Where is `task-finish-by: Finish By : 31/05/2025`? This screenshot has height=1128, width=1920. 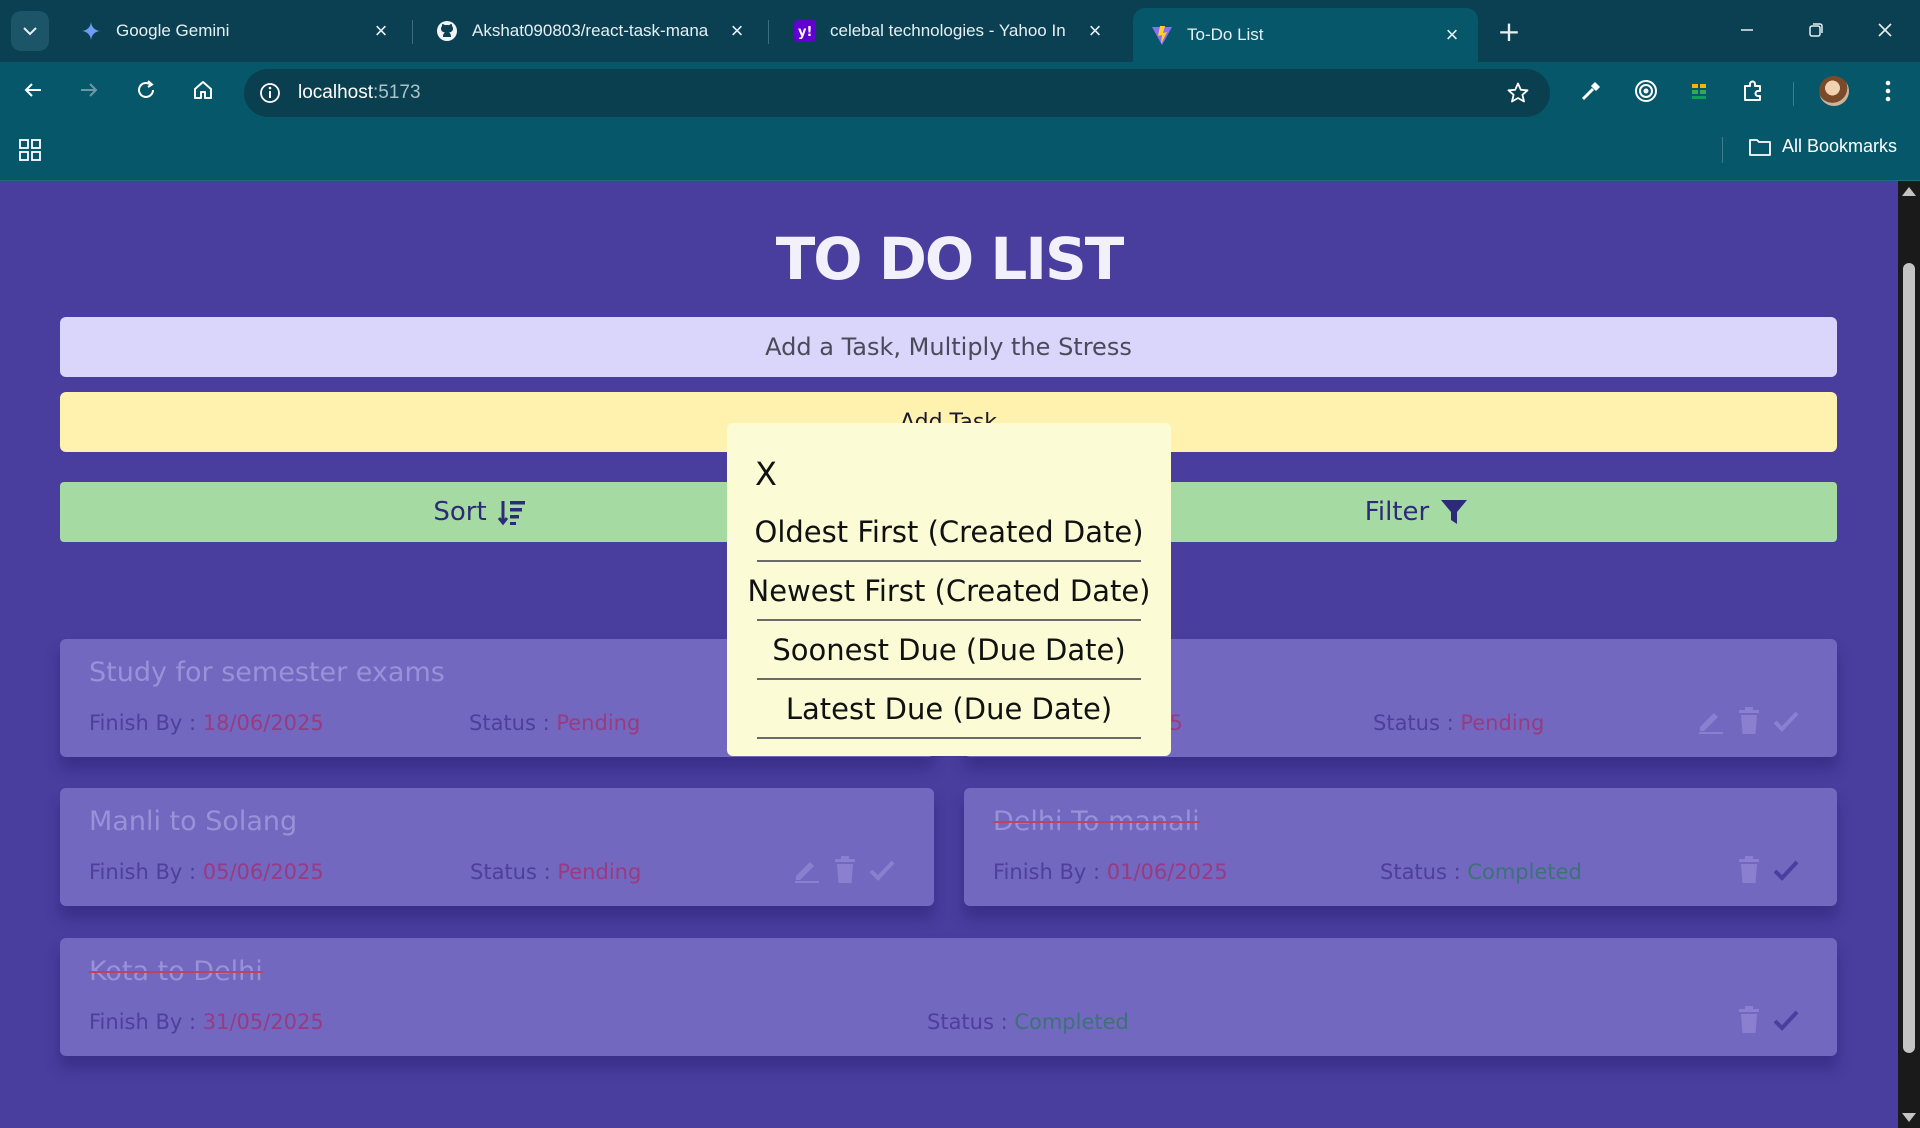
task-finish-by: Finish By : 31/05/2025 is located at coordinates (206, 1022).